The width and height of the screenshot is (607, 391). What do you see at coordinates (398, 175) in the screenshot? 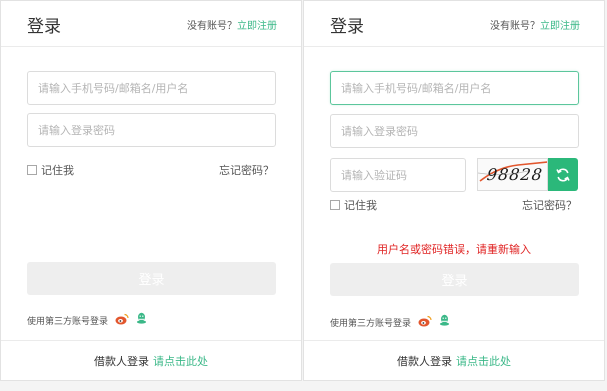
I see `captcha-input: 请输入验证码` at bounding box center [398, 175].